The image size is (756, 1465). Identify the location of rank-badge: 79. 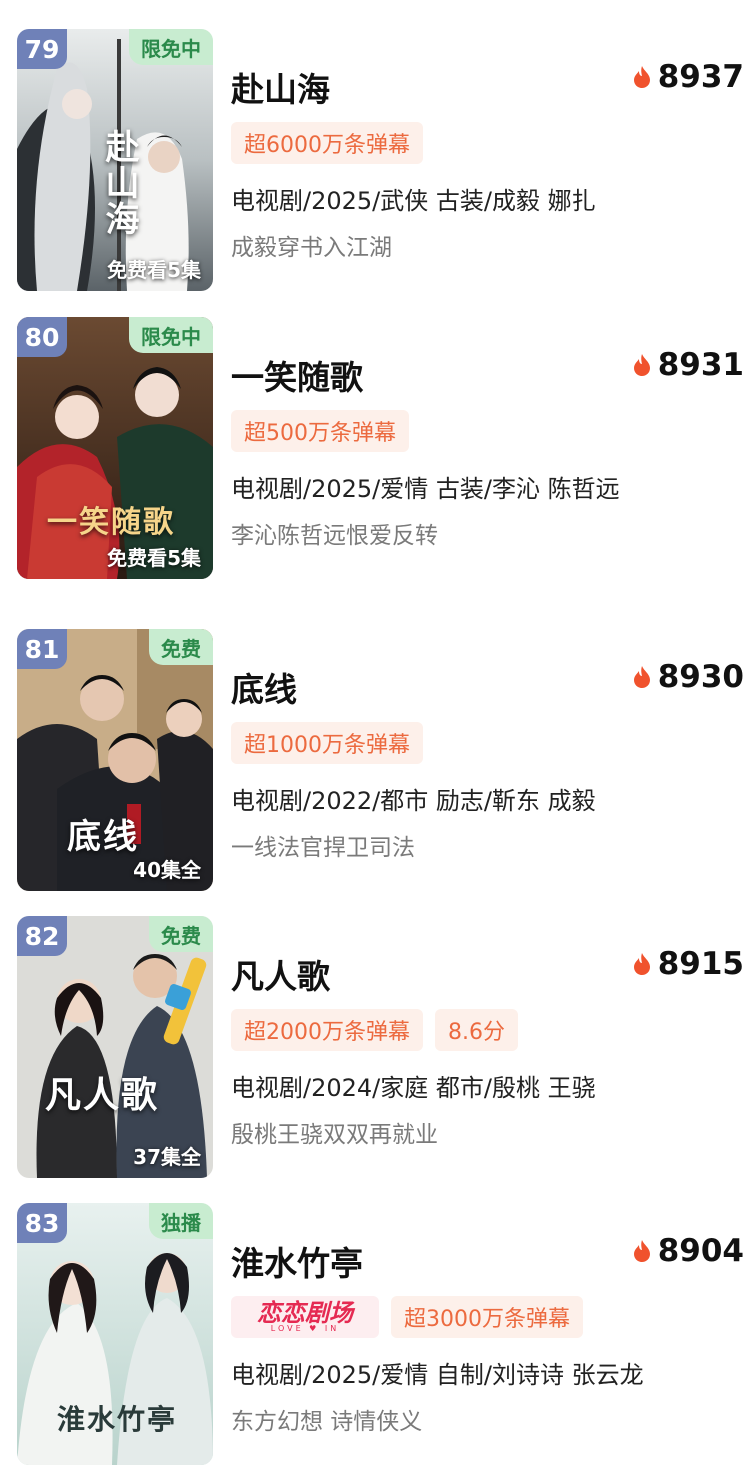
(42, 49).